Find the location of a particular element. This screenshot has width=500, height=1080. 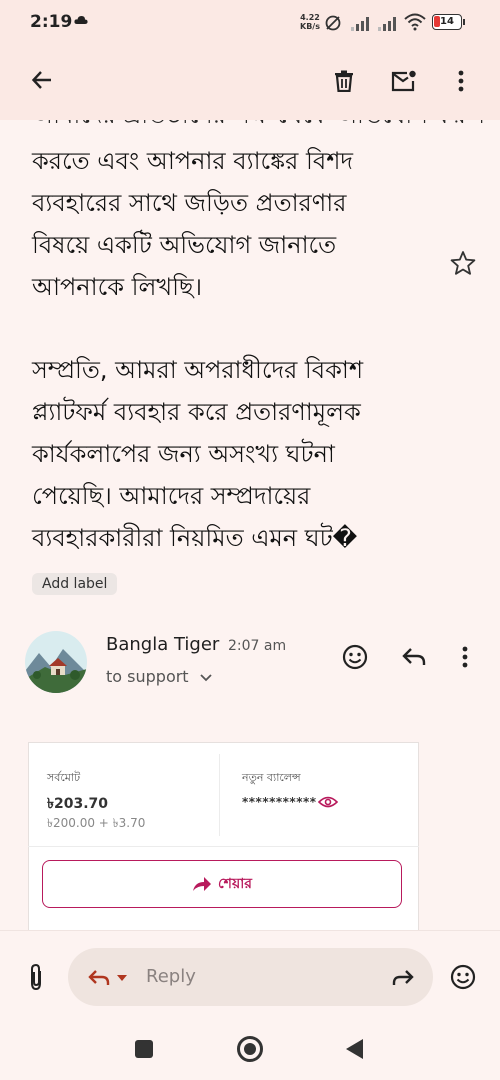

delete-button is located at coordinates (344, 81).